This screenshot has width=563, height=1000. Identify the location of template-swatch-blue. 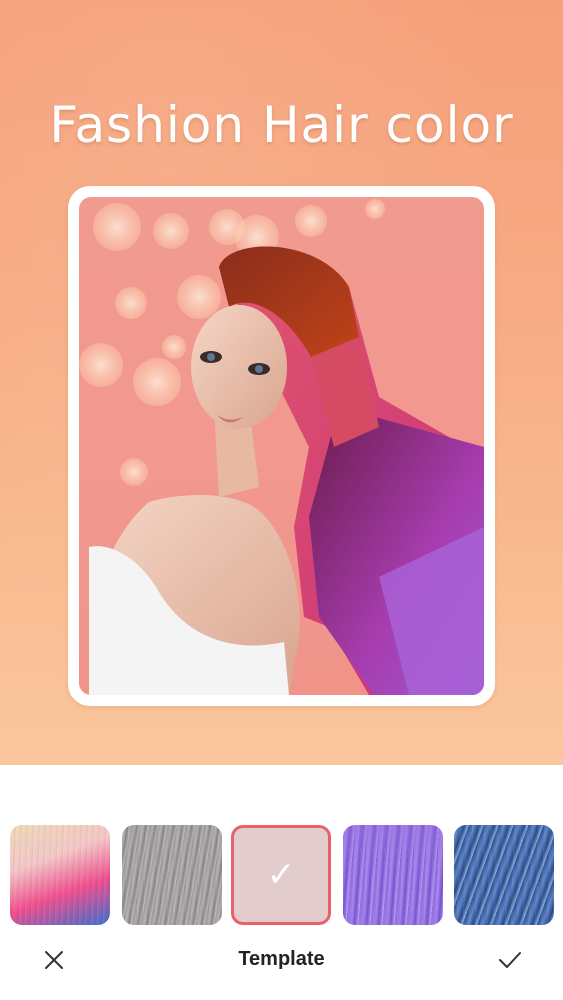
(504, 875).